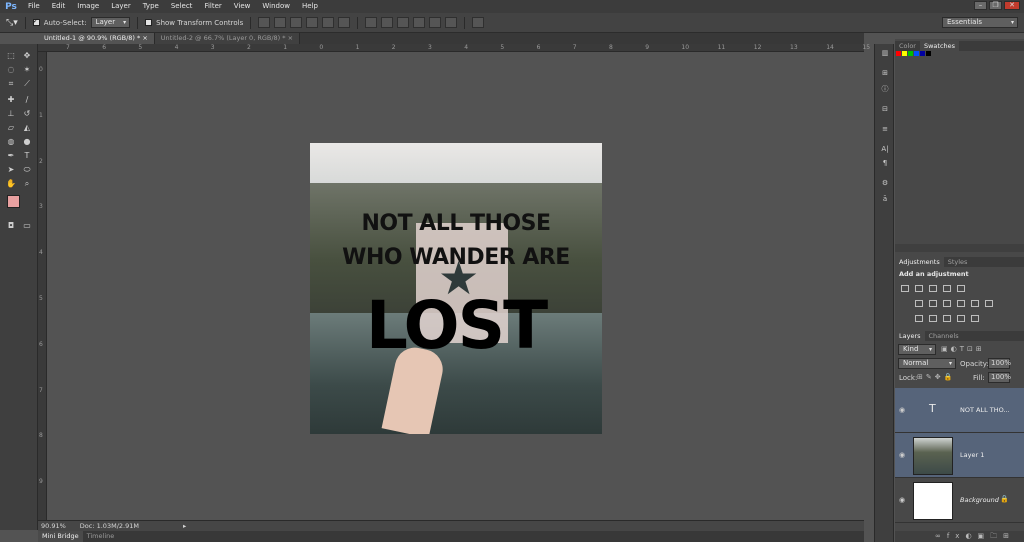  What do you see at coordinates (310, 6) in the screenshot?
I see `menu-help: Help` at bounding box center [310, 6].